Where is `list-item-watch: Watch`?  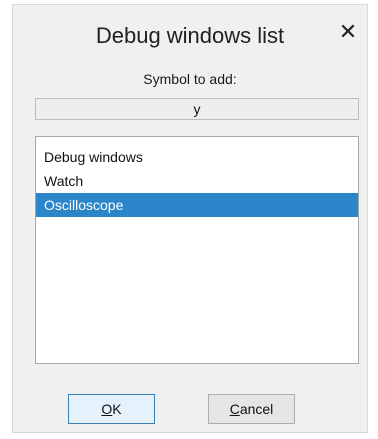 list-item-watch: Watch is located at coordinates (197, 181).